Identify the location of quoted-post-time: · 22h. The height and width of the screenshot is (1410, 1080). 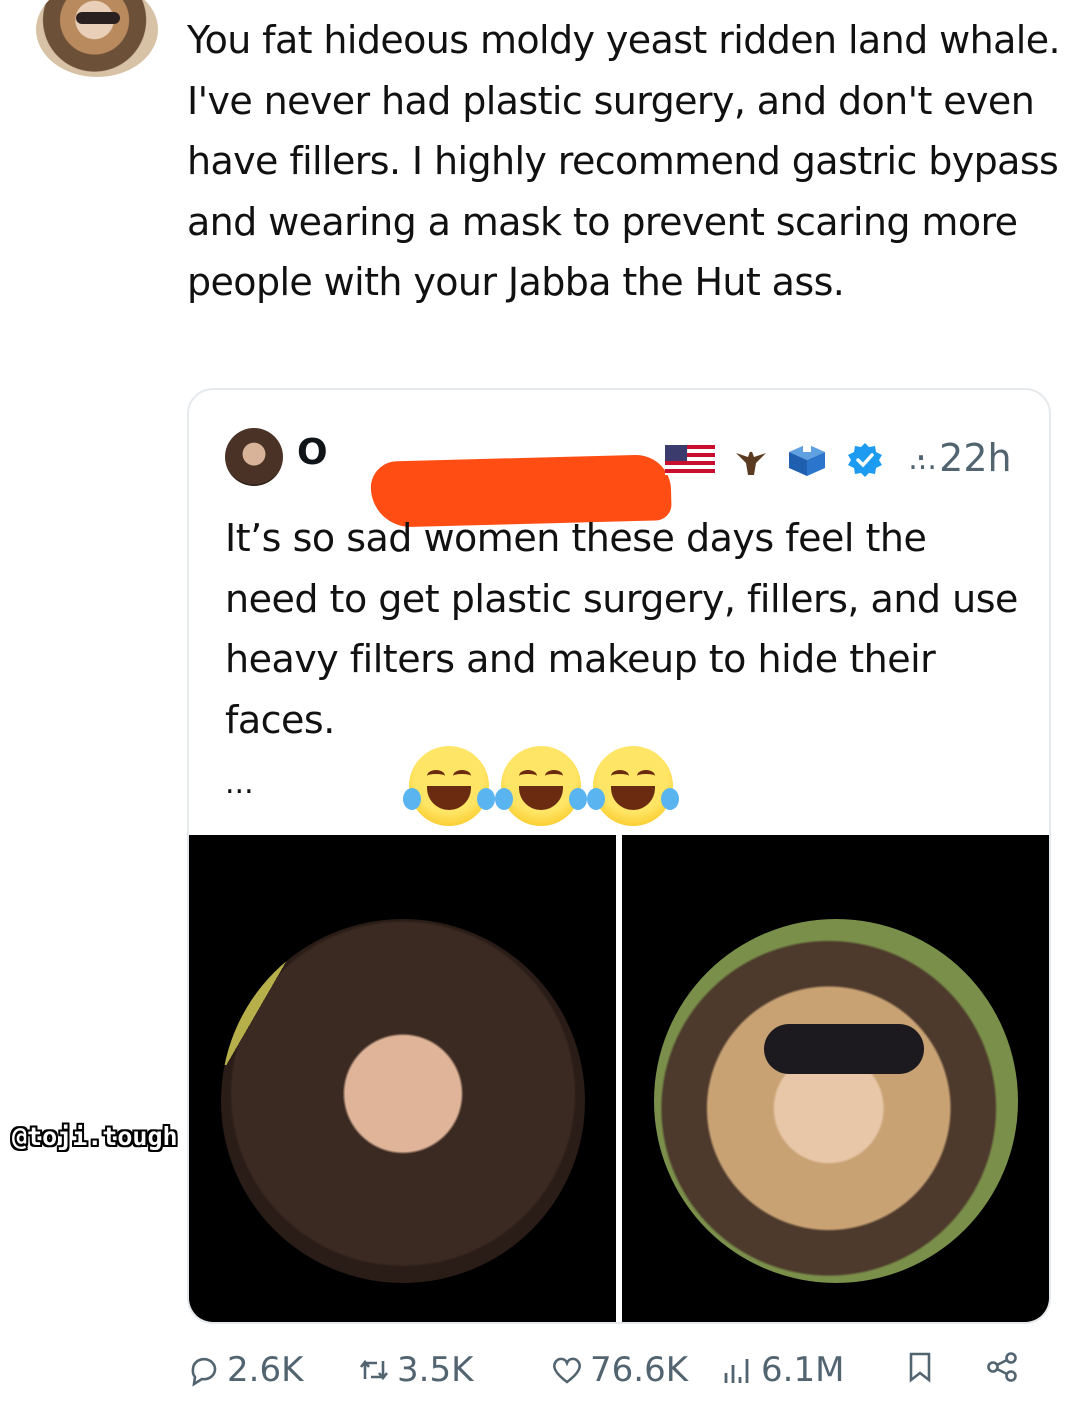
(963, 458).